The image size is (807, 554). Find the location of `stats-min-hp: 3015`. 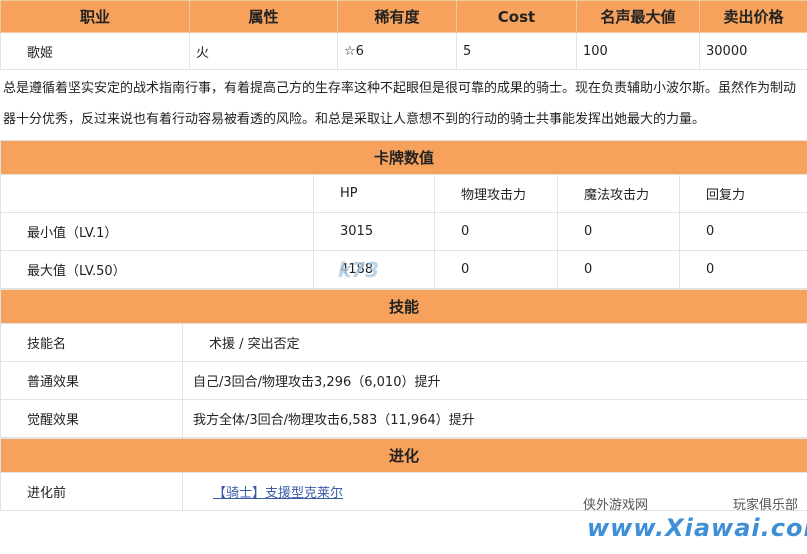

stats-min-hp: 3015 is located at coordinates (374, 231).